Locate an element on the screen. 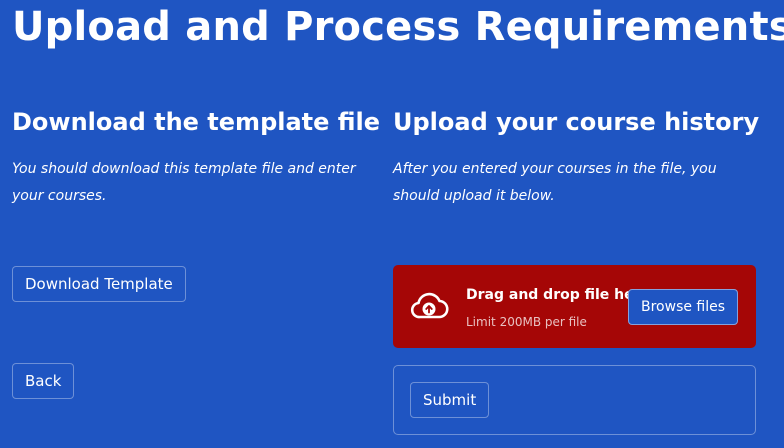 The image size is (784, 448). browse-files-button: Browse files is located at coordinates (683, 307).